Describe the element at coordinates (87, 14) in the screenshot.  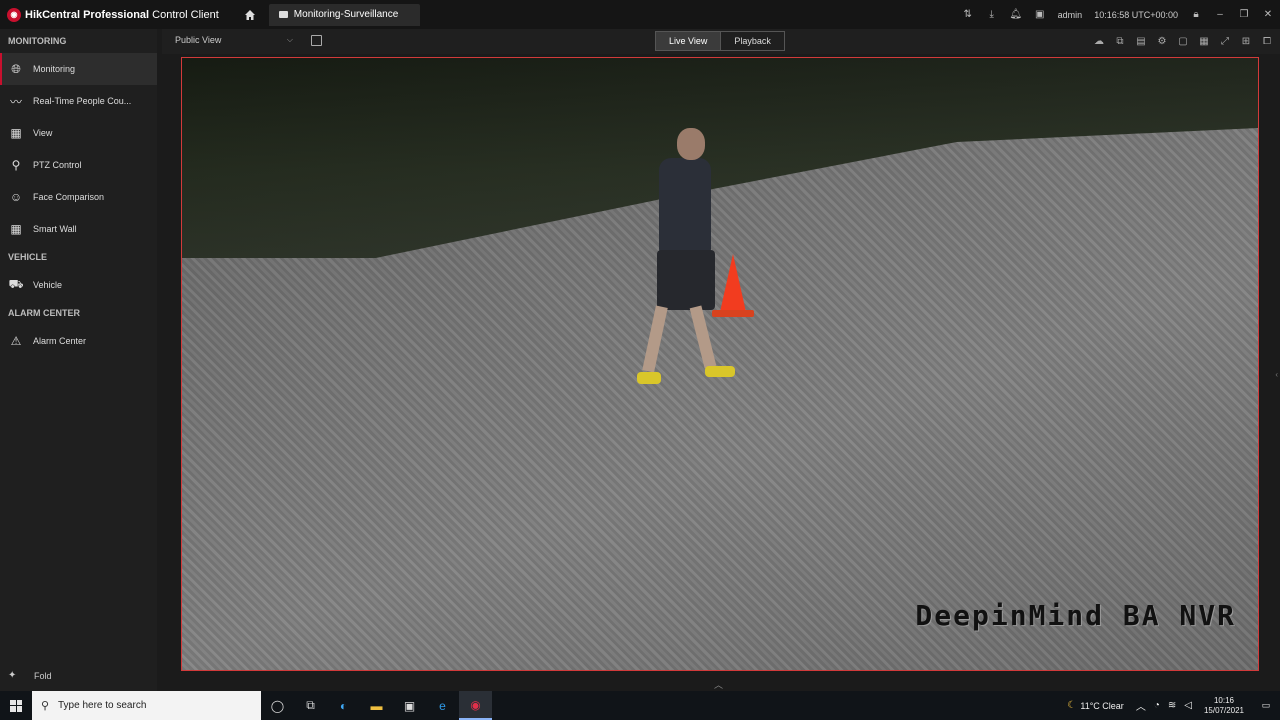
I see `app-title-bold: HikCentral Professional` at that location.